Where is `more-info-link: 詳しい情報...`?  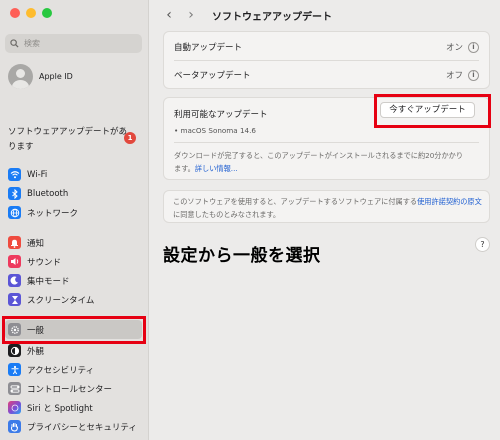
more-info-link: 詳しい情報... is located at coordinates (216, 168).